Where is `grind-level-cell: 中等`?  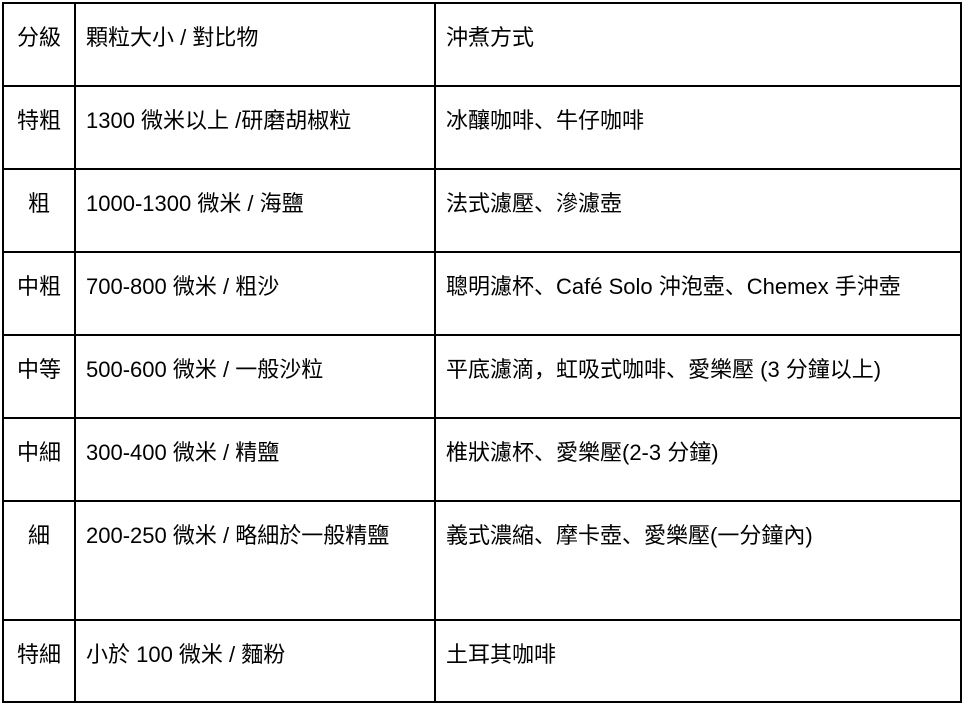
grind-level-cell: 中等 is located at coordinates (39, 376).